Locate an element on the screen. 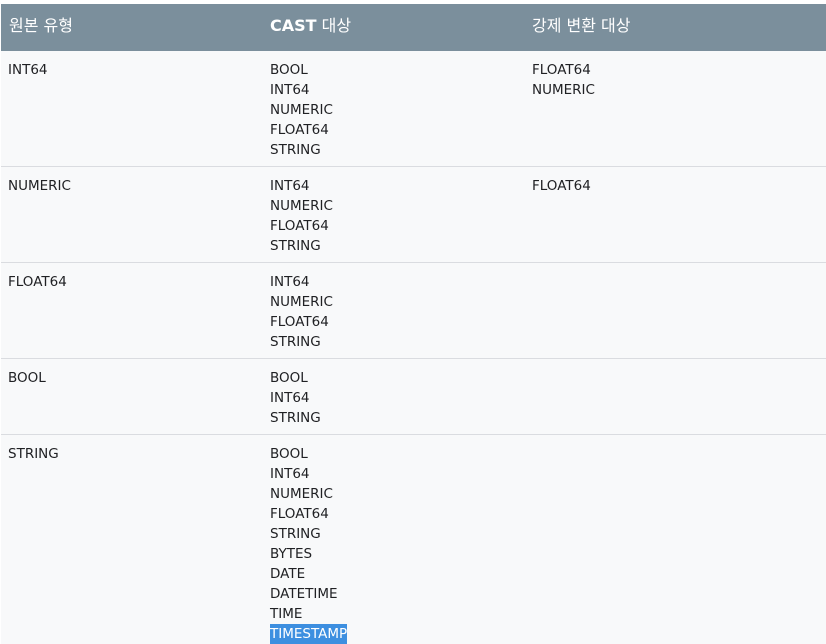  header-cast-target: CAST 대상 is located at coordinates (310, 27).